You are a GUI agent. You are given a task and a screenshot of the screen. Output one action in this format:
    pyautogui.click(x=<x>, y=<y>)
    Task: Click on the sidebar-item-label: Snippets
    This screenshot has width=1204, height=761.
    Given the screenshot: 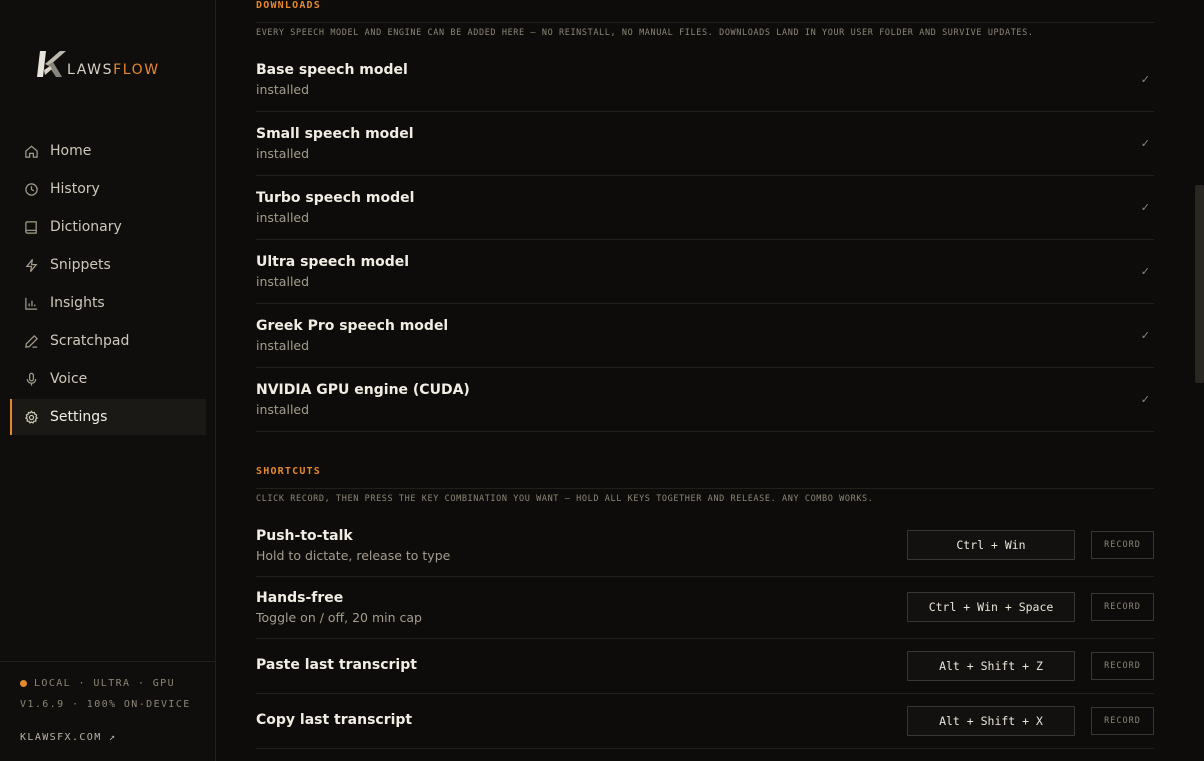 What is the action you would take?
    pyautogui.click(x=80, y=265)
    